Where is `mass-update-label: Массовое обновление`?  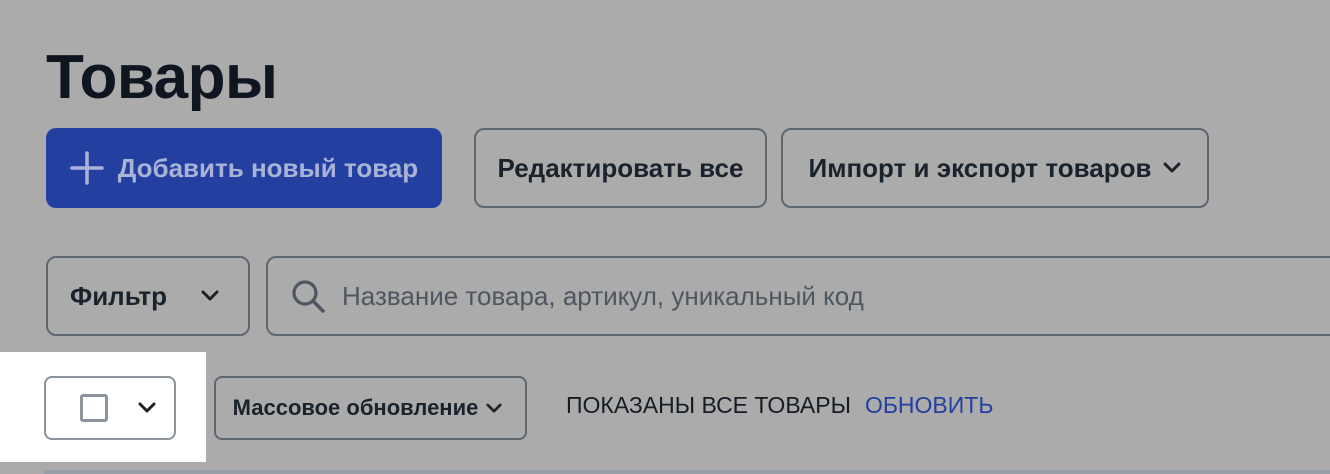
mass-update-label: Массовое обновление is located at coordinates (355, 407).